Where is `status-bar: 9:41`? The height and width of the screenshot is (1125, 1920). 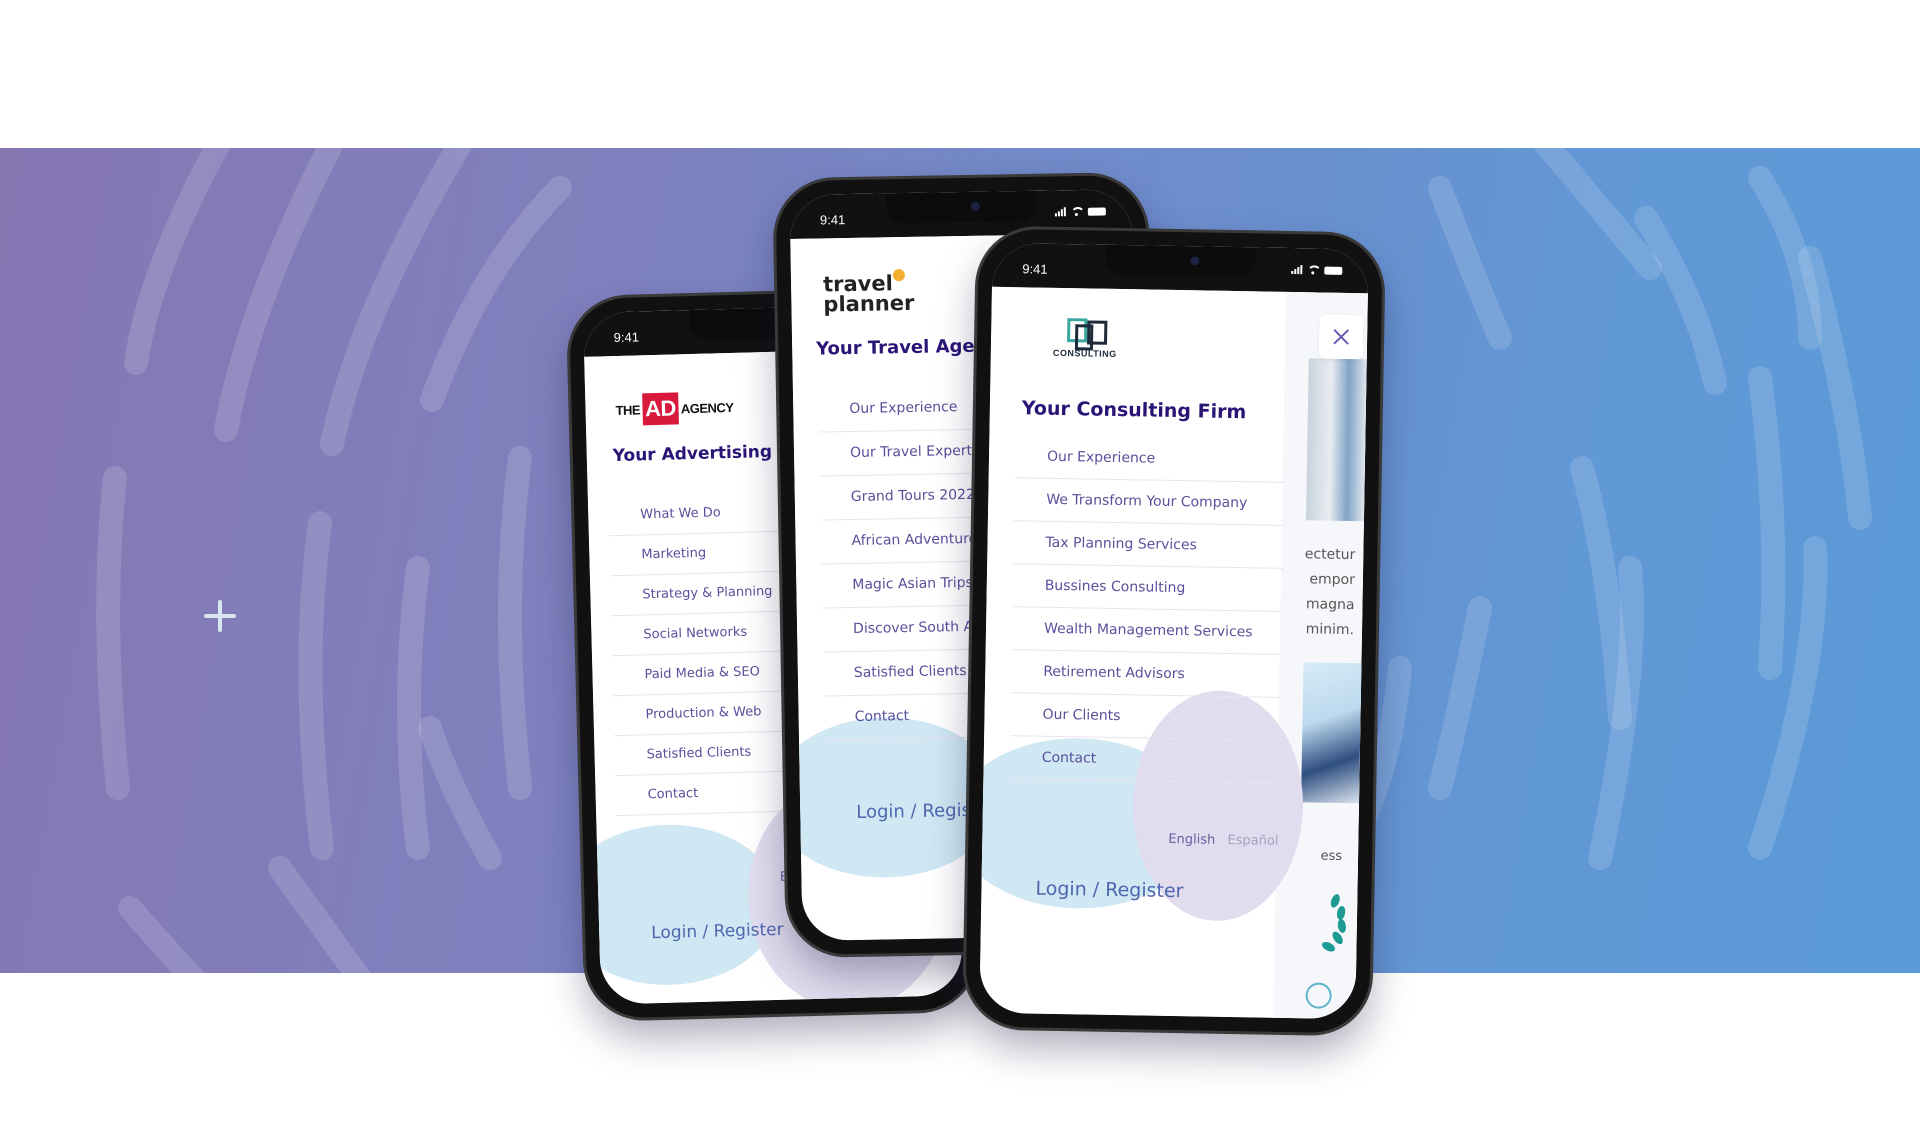
status-bar: 9:41 is located at coordinates (1180, 268).